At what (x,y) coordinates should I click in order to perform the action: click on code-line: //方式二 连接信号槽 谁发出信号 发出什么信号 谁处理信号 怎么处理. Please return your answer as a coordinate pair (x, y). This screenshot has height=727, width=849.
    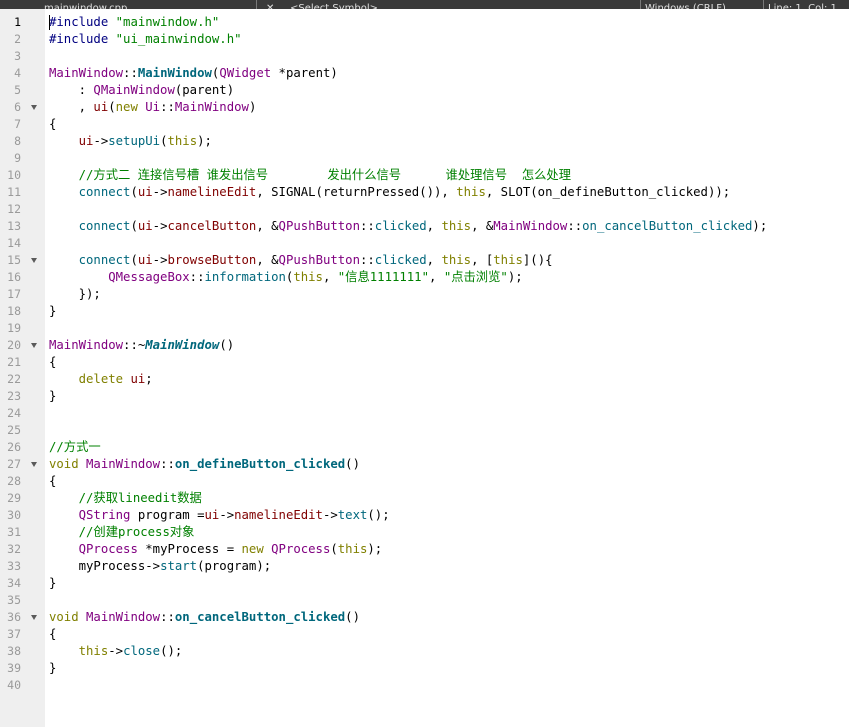
    Looking at the image, I should click on (310, 175).